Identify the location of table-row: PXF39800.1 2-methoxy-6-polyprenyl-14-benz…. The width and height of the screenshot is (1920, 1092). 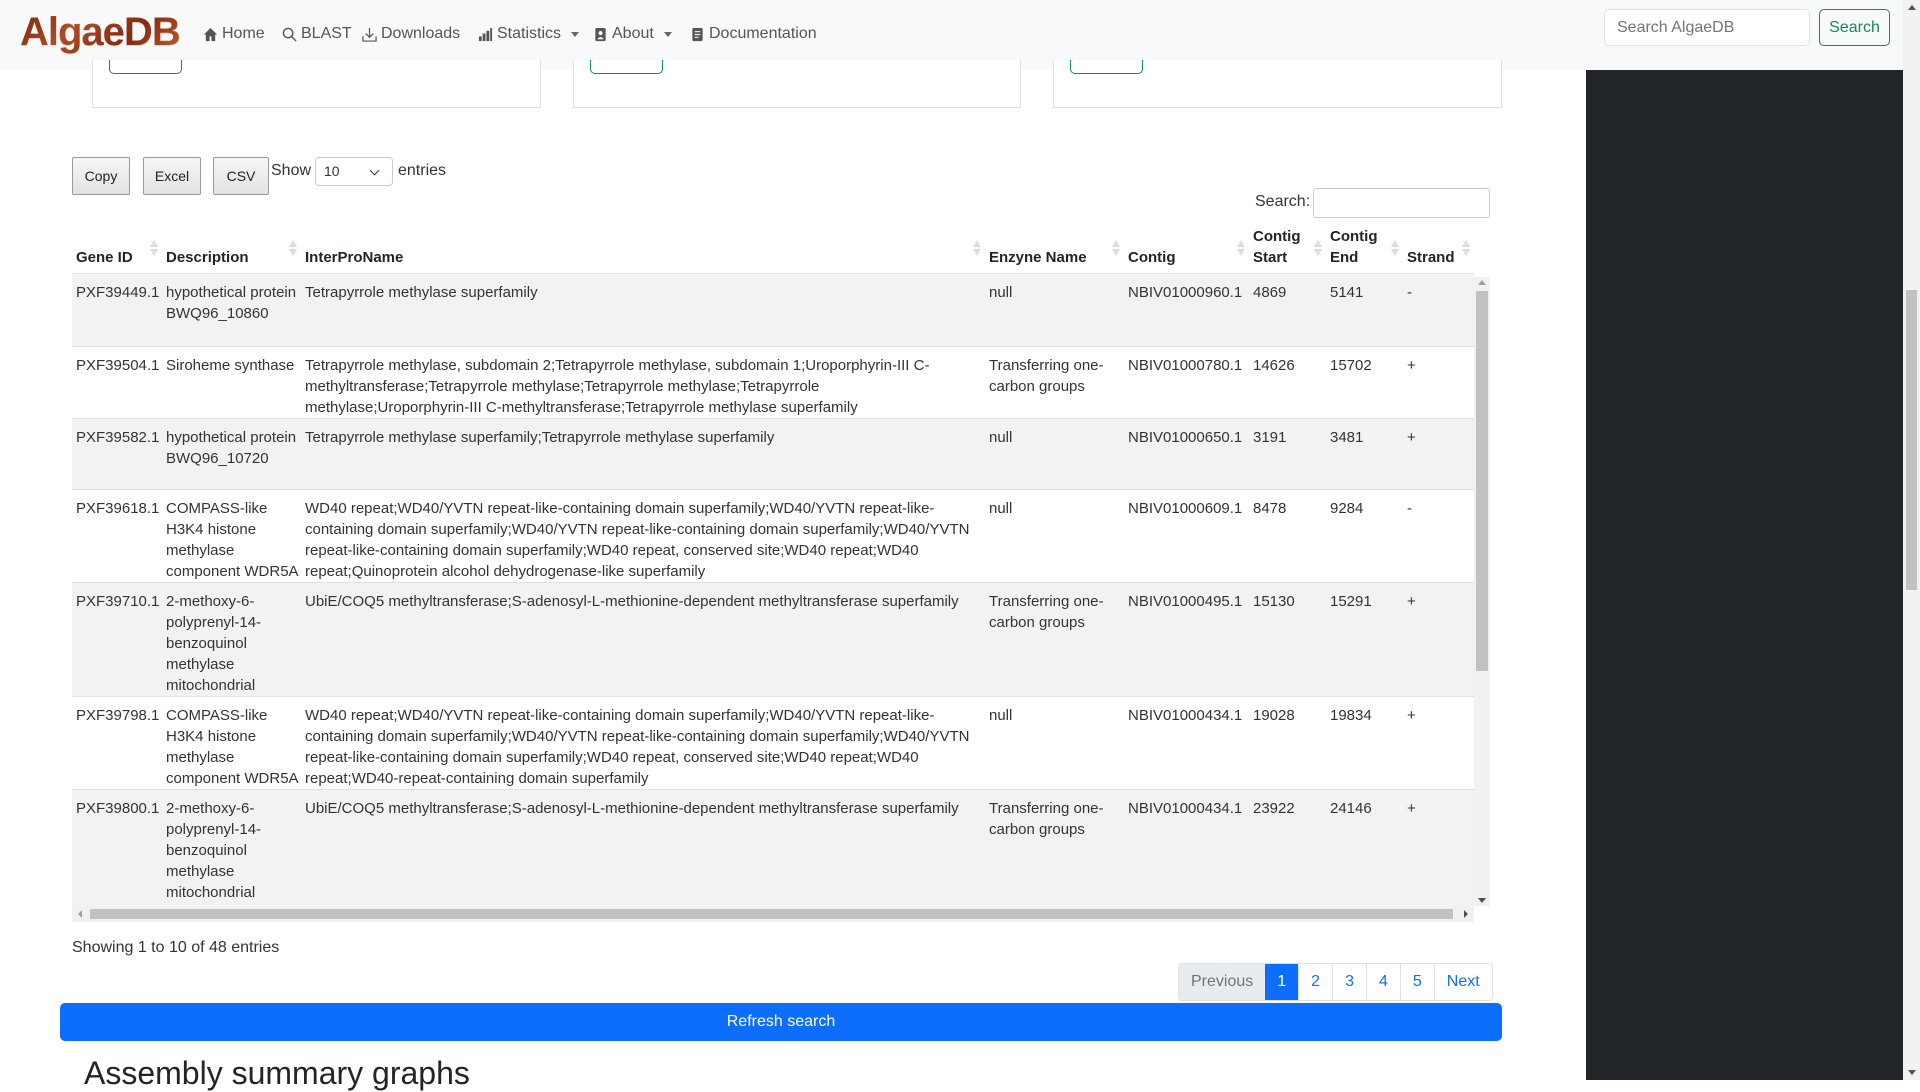
(773, 848).